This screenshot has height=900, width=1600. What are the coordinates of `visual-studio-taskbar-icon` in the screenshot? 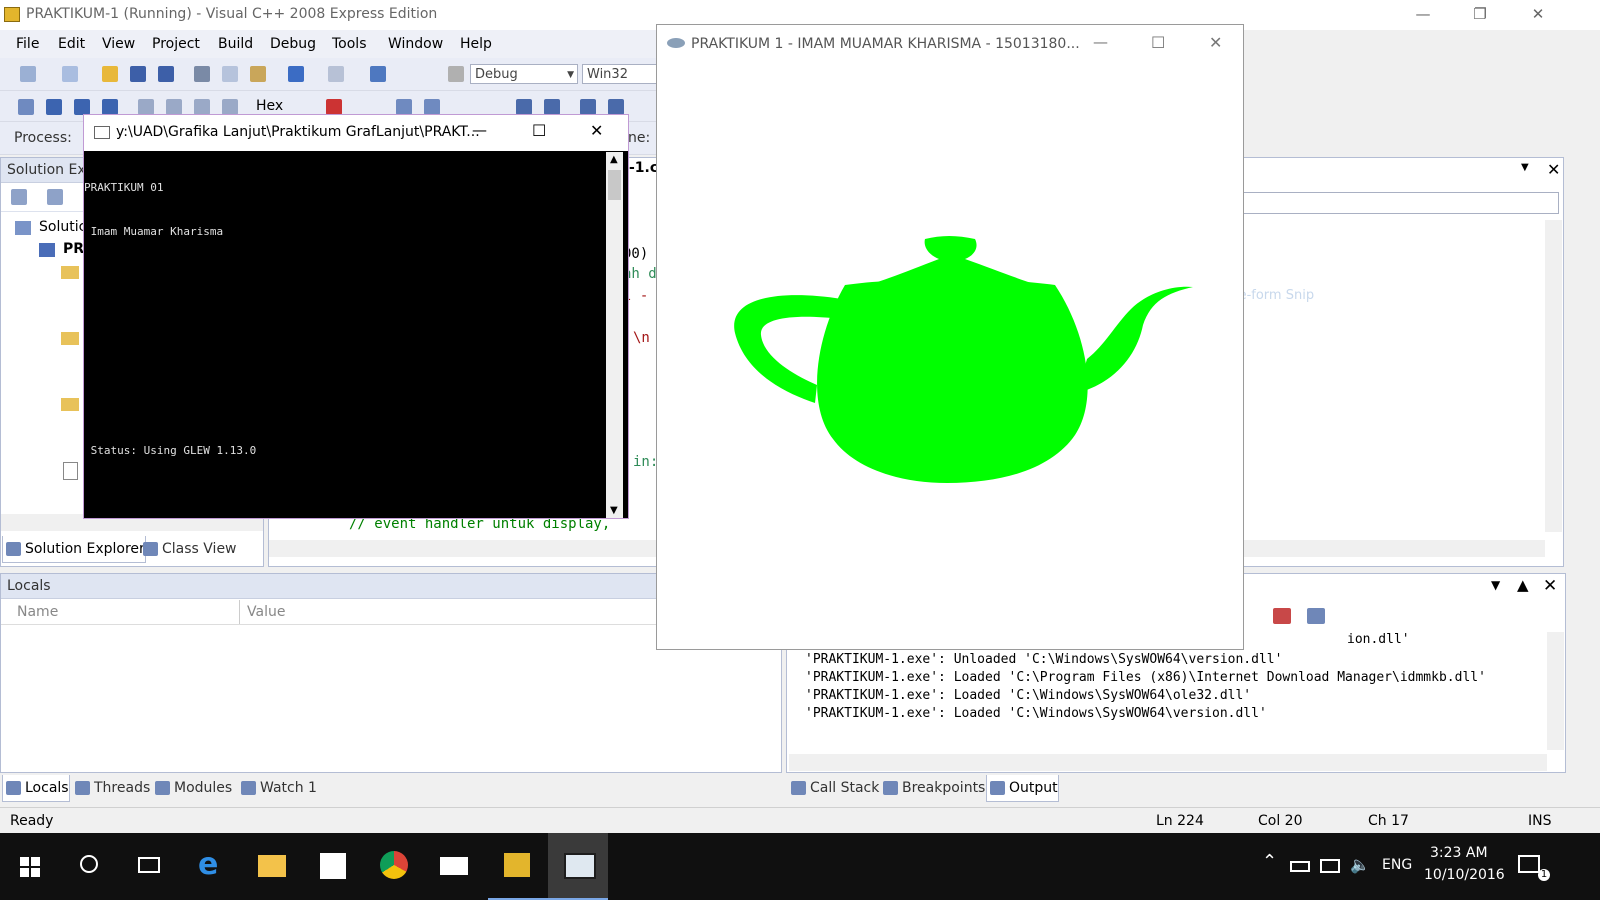 It's located at (519, 866).